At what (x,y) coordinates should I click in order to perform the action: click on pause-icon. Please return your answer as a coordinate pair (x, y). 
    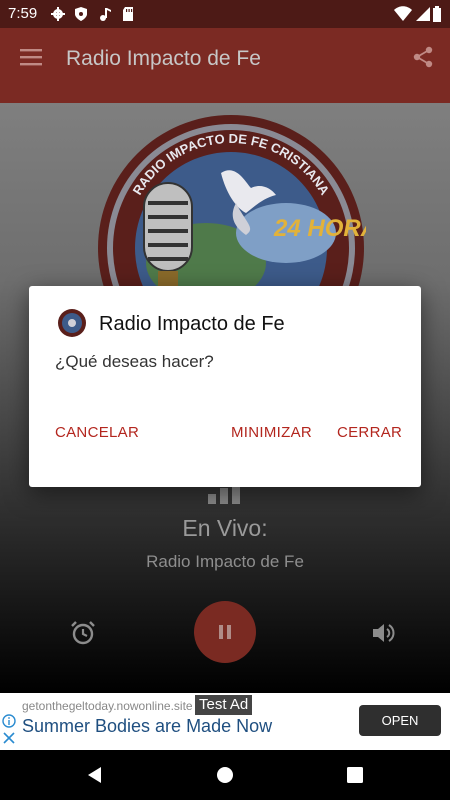
    Looking at the image, I should click on (225, 632).